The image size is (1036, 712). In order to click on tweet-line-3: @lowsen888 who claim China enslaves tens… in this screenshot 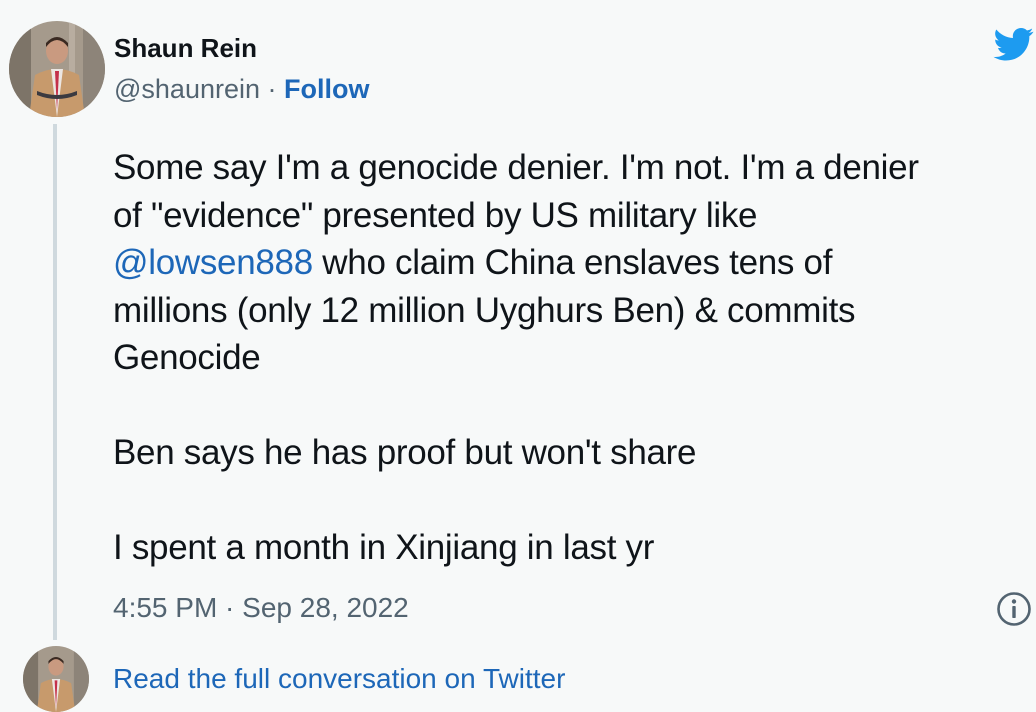, I will do `click(574, 263)`.